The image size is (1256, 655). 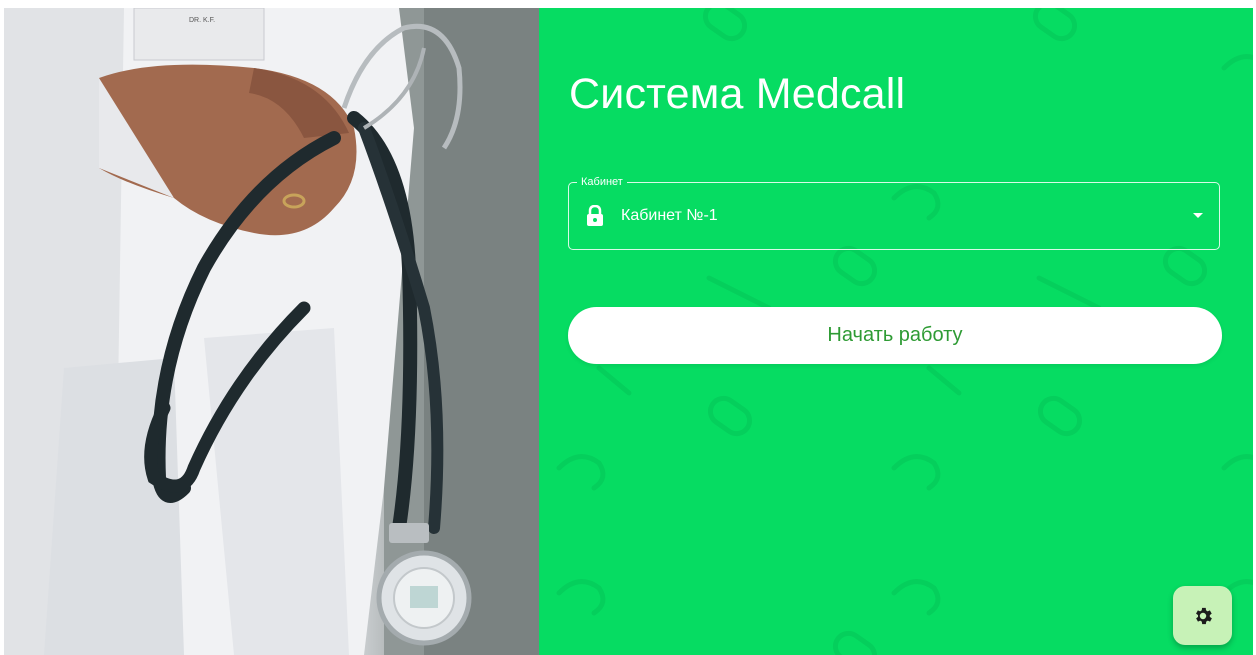 I want to click on chevron-down-icon, so click(x=1198, y=215).